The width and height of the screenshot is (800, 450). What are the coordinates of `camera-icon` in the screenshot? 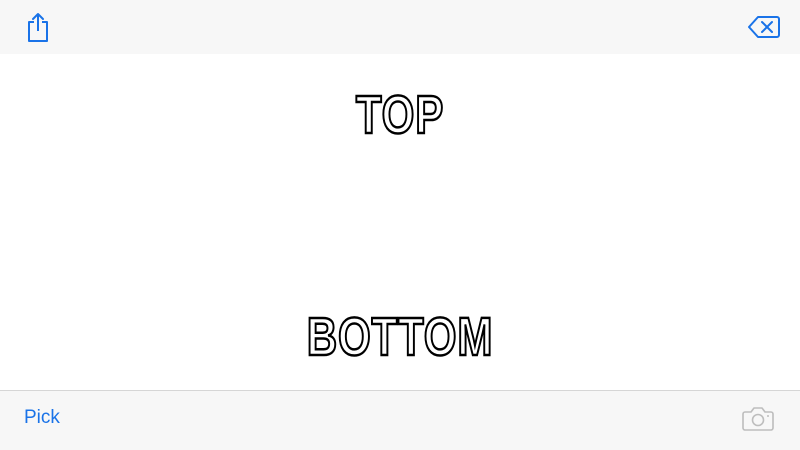 It's located at (758, 419).